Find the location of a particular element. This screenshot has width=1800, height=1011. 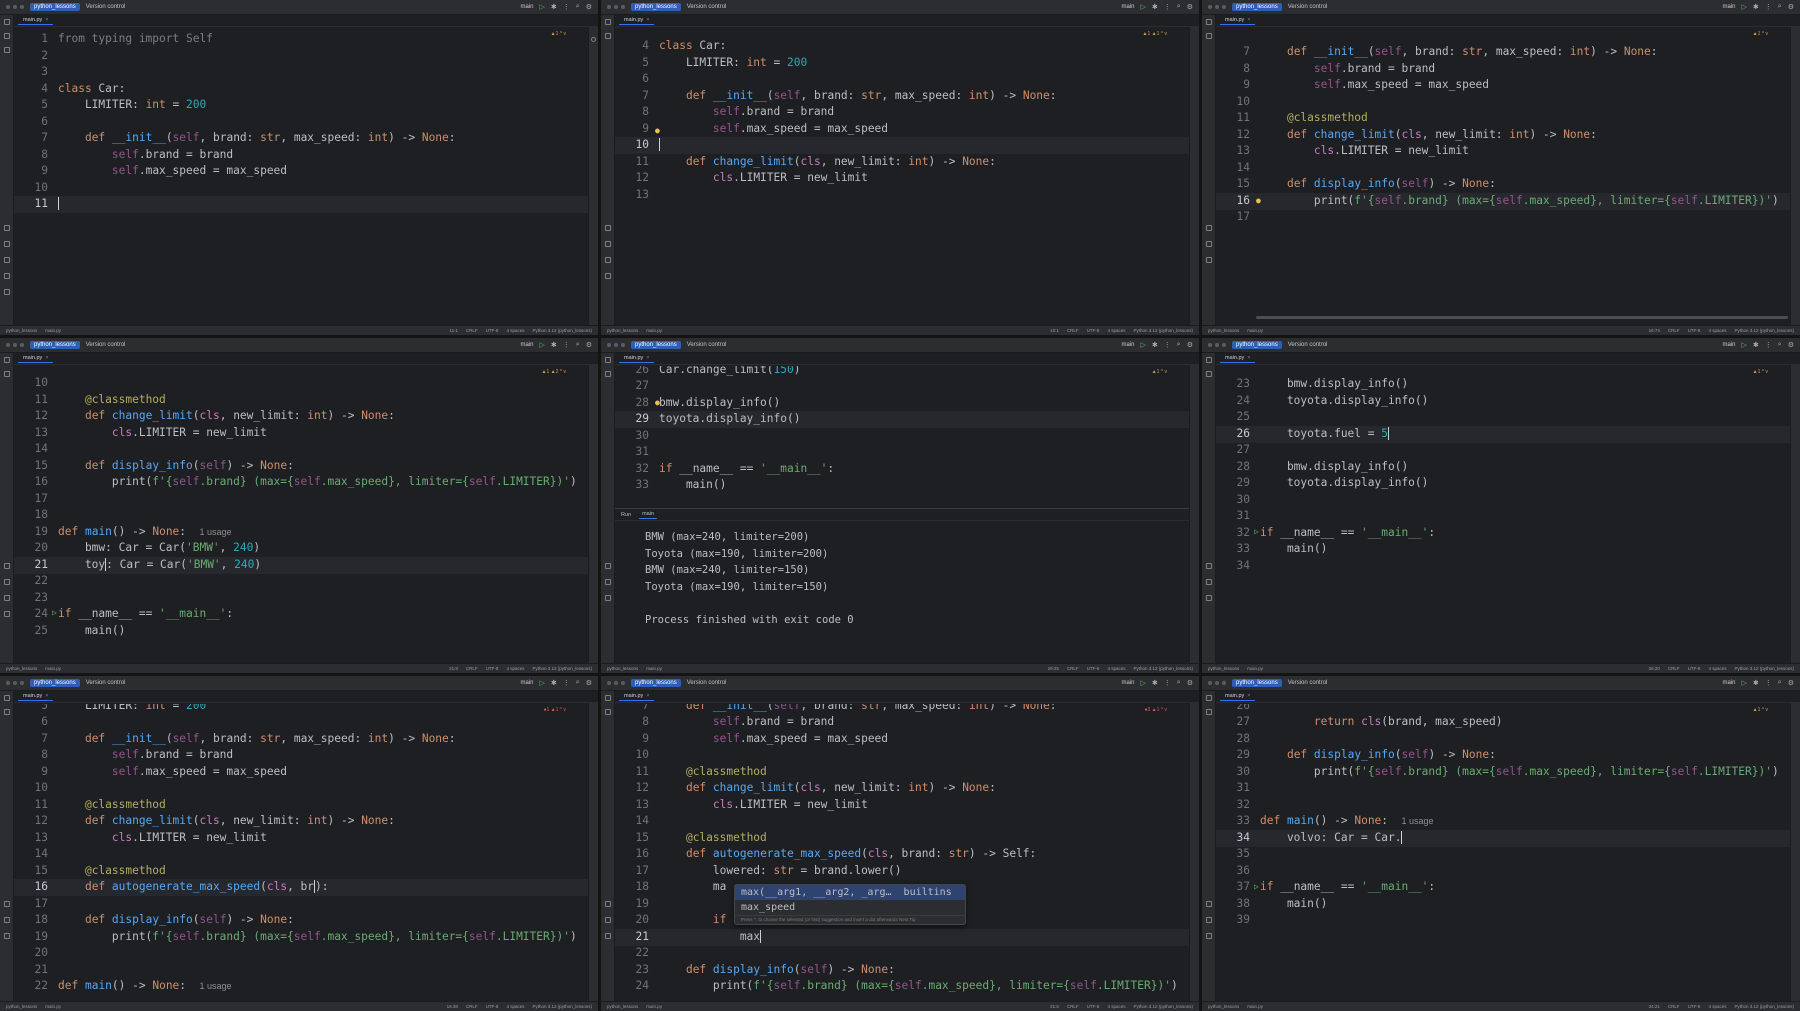

inspection-widget: ▲1 ▲1 ^ v is located at coordinates (1155, 34).